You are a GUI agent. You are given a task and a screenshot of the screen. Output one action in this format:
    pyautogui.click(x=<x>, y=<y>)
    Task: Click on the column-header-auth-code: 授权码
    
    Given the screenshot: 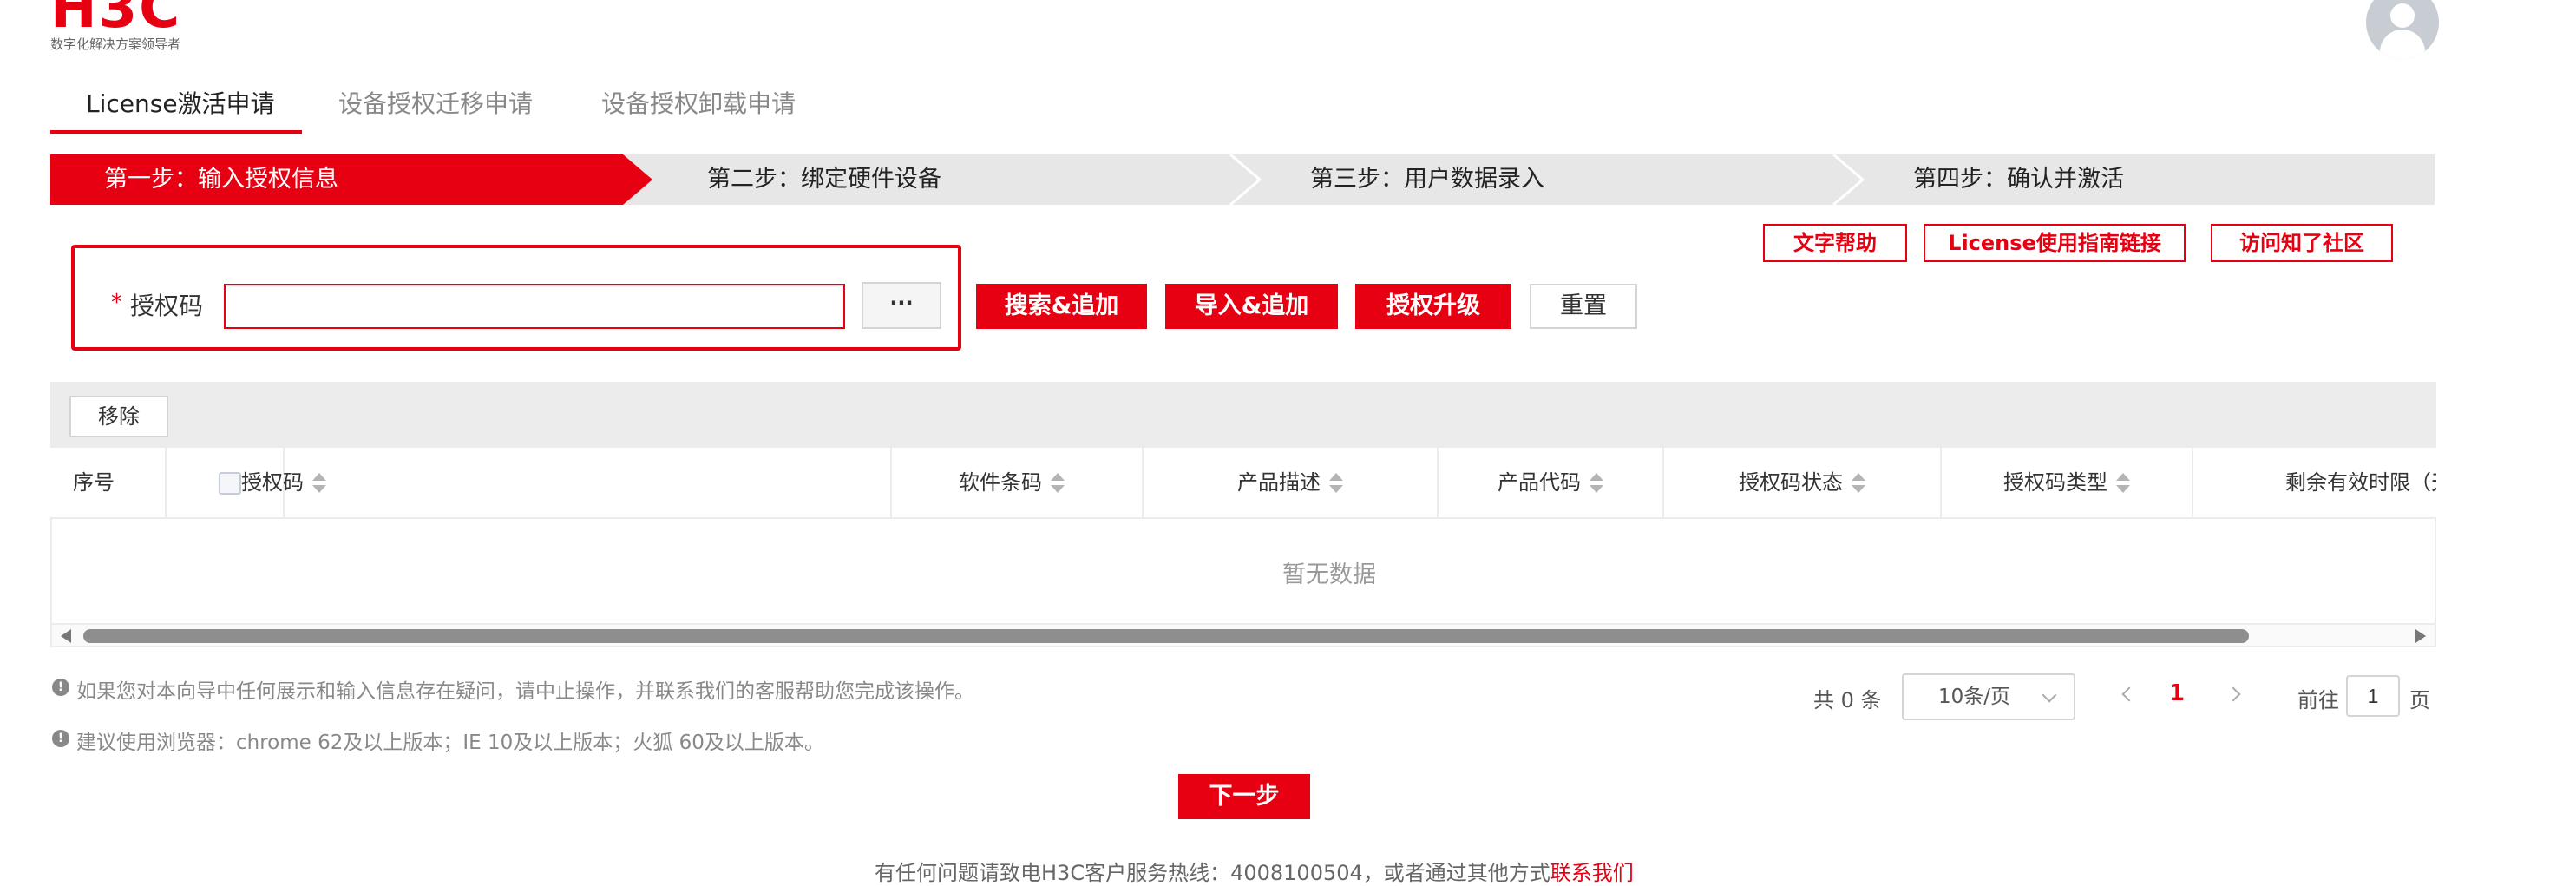 What is the action you would take?
    pyautogui.click(x=557, y=483)
    